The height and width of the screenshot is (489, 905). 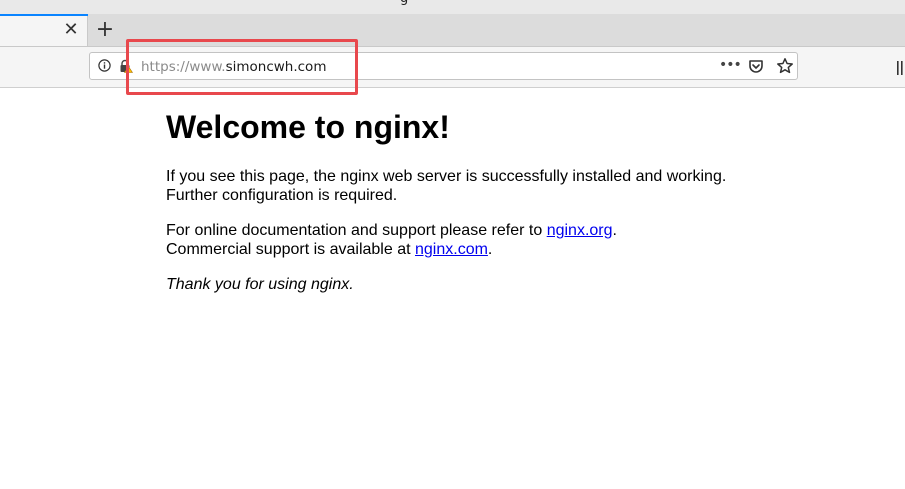 I want to click on address-bar: https://www.simoncwh.com •••, so click(x=443, y=66).